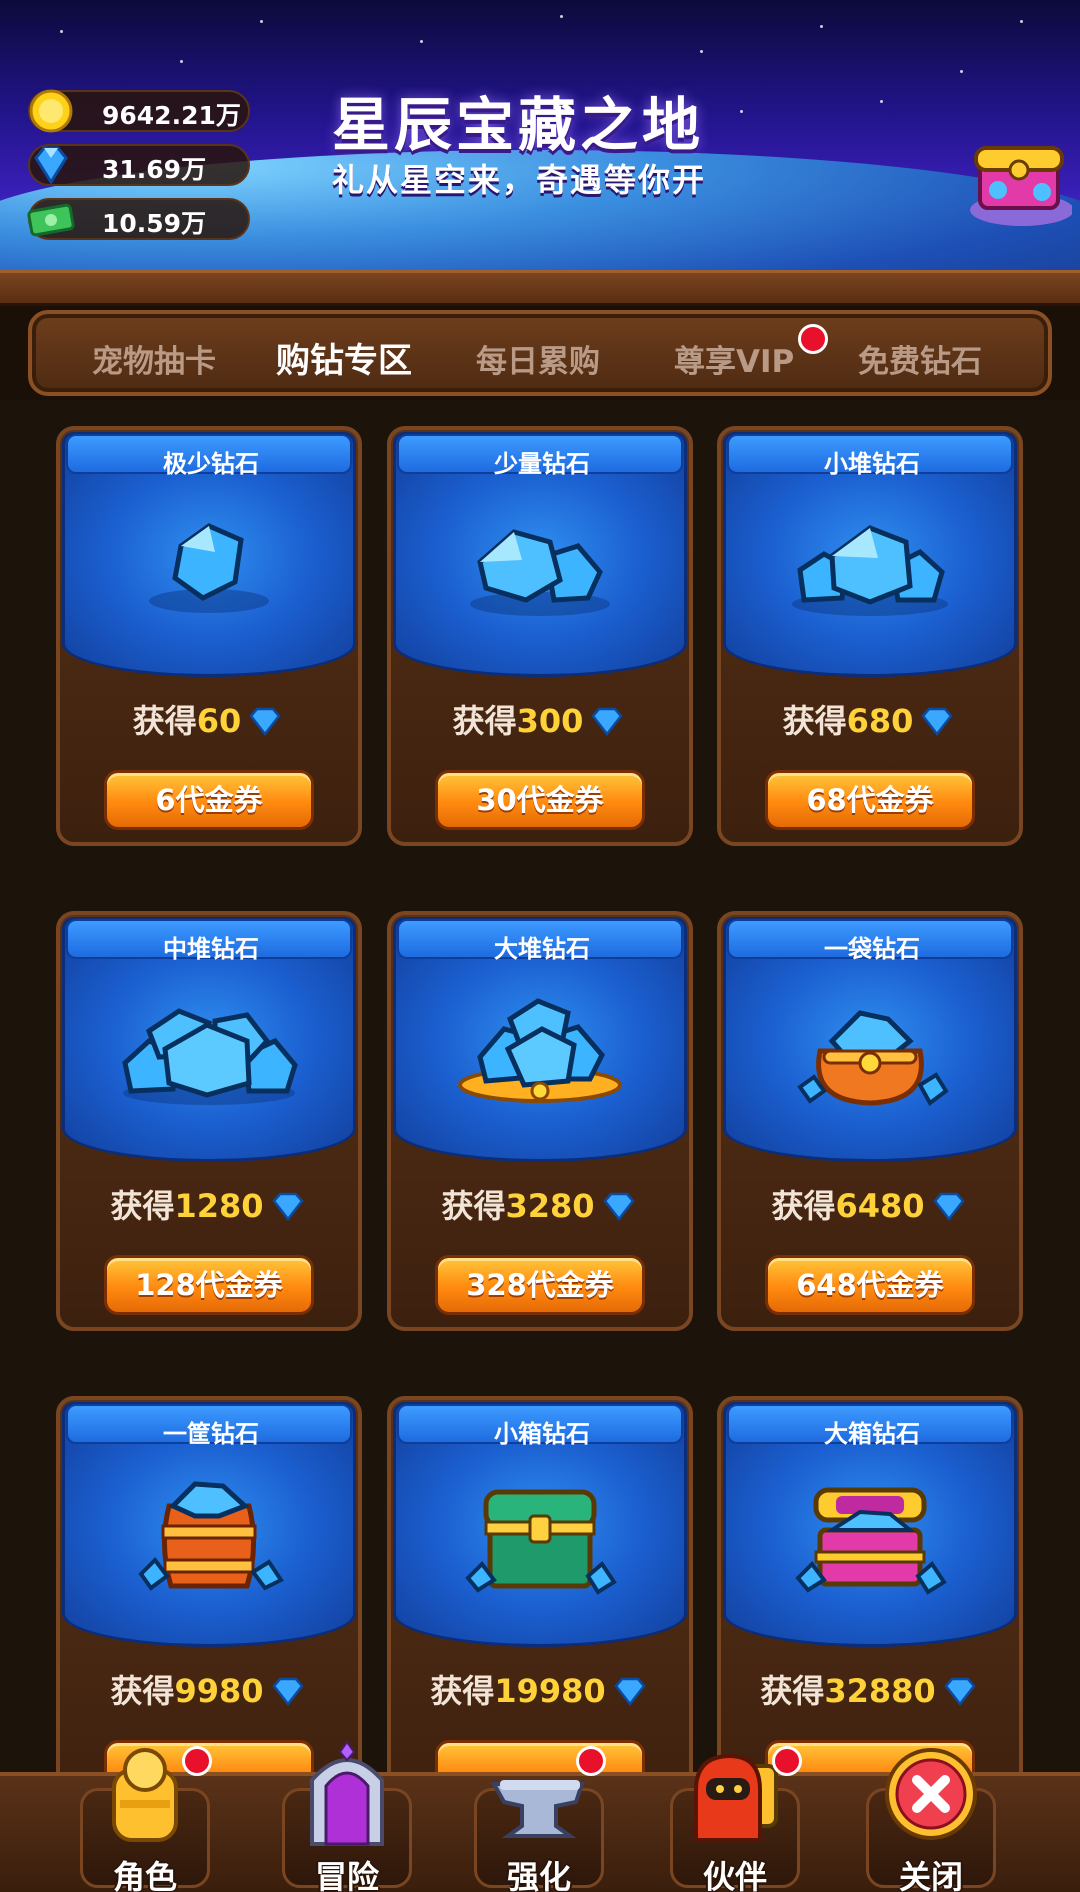 Image resolution: width=1080 pixels, height=1892 pixels. I want to click on gem-pile-medium-icon, so click(210, 1056).